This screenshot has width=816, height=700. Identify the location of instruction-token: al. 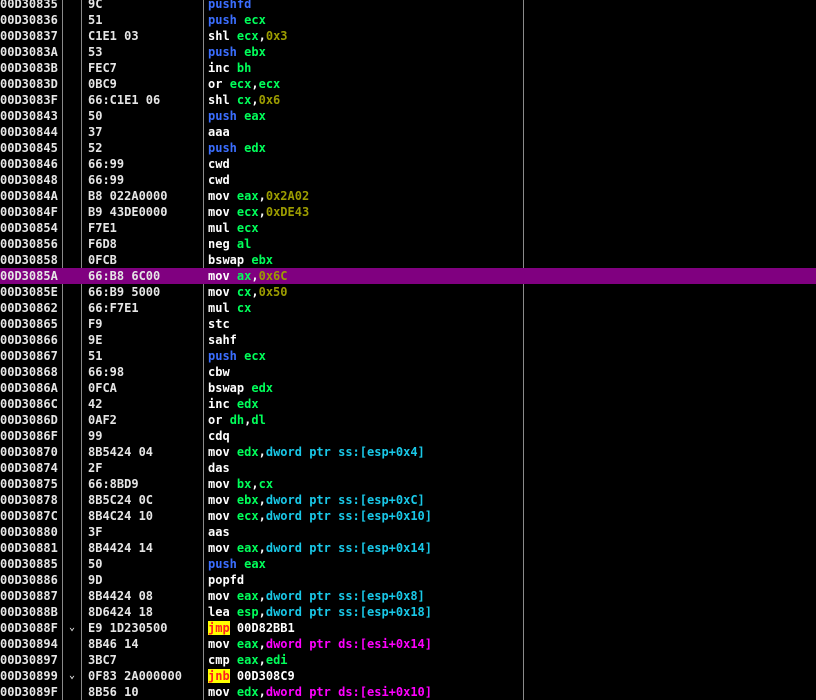
(244, 244).